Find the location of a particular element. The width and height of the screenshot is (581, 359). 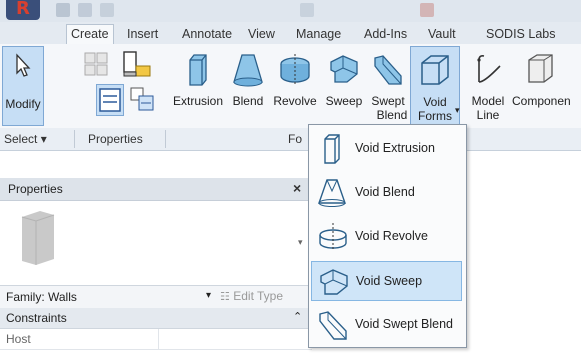

extrusion-icon is located at coordinates (198, 71).